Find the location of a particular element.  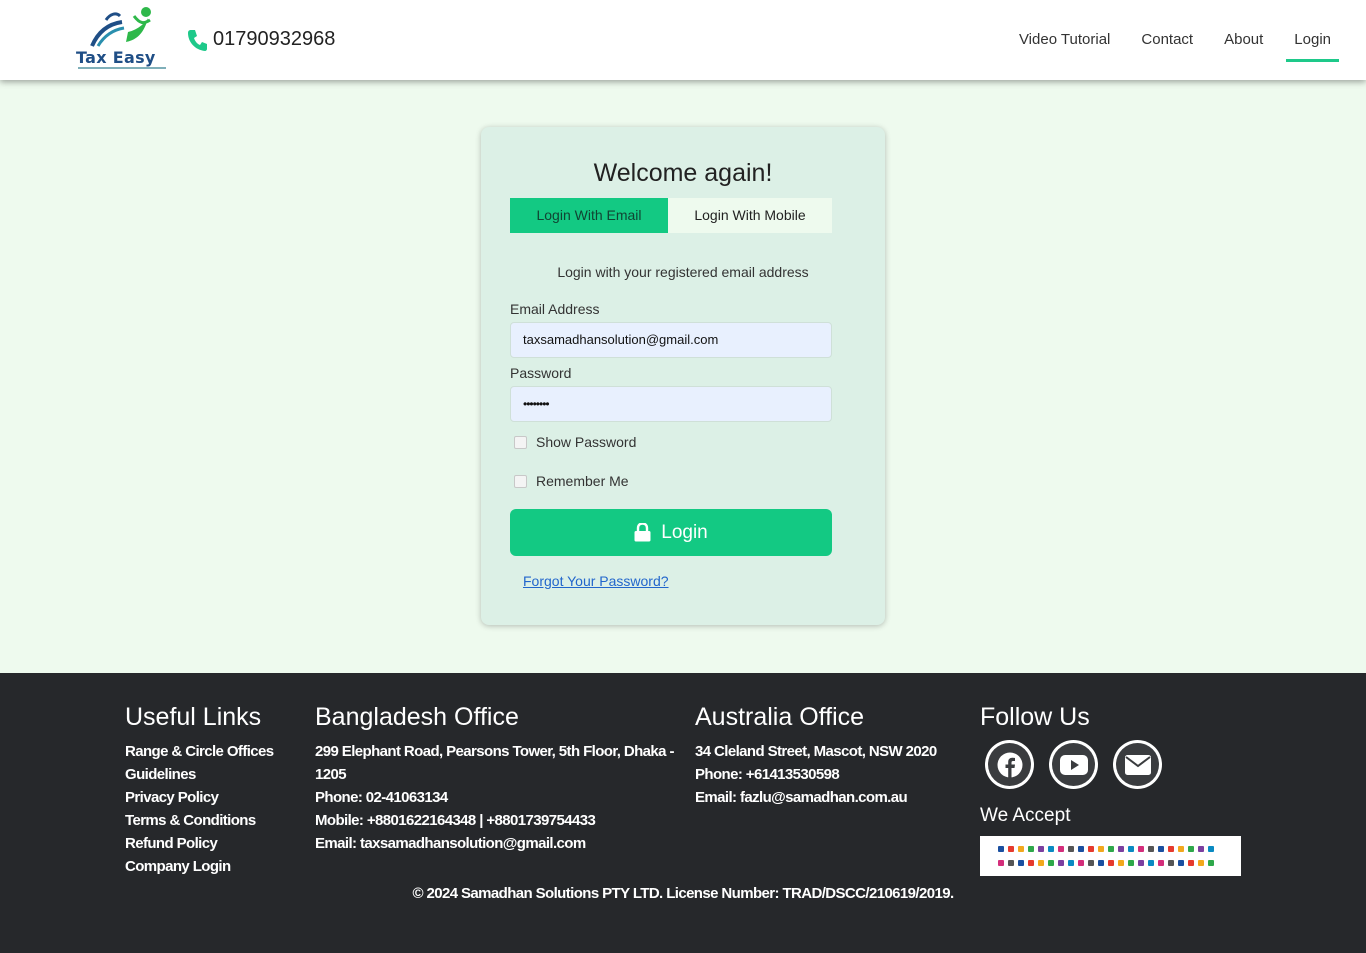

phone-number: 01790932968 is located at coordinates (274, 39).